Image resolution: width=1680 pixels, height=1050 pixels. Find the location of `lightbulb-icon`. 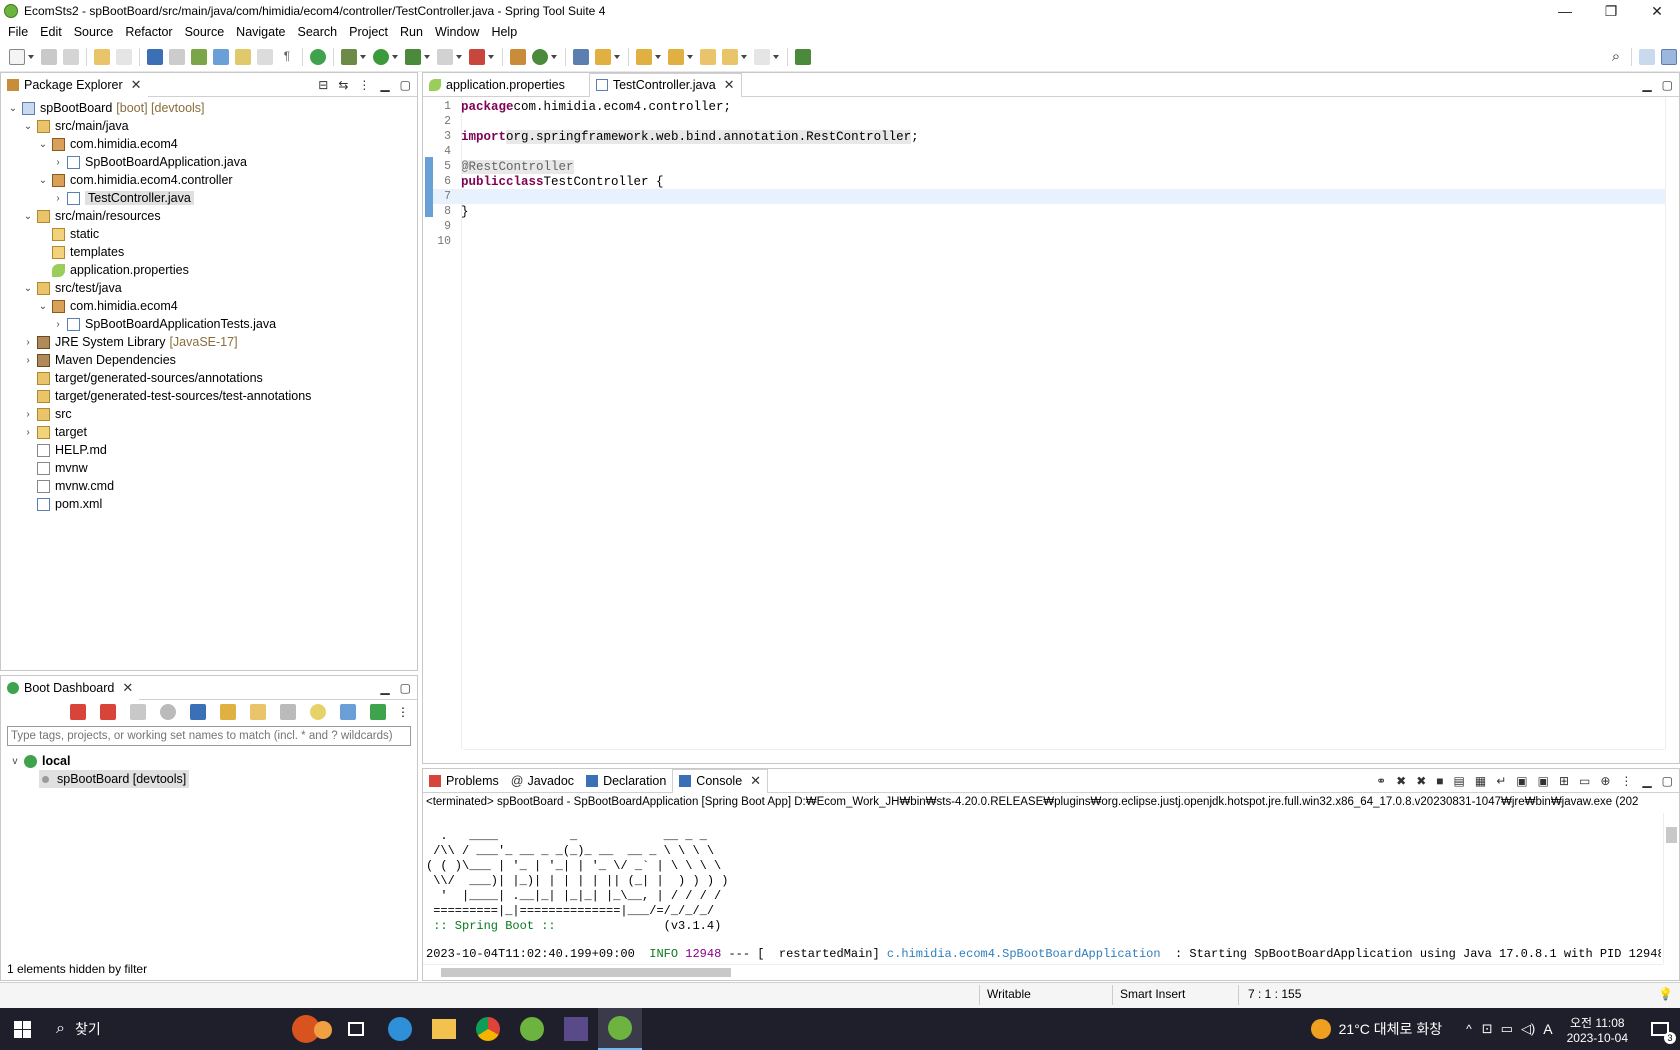

lightbulb-icon is located at coordinates (318, 712).